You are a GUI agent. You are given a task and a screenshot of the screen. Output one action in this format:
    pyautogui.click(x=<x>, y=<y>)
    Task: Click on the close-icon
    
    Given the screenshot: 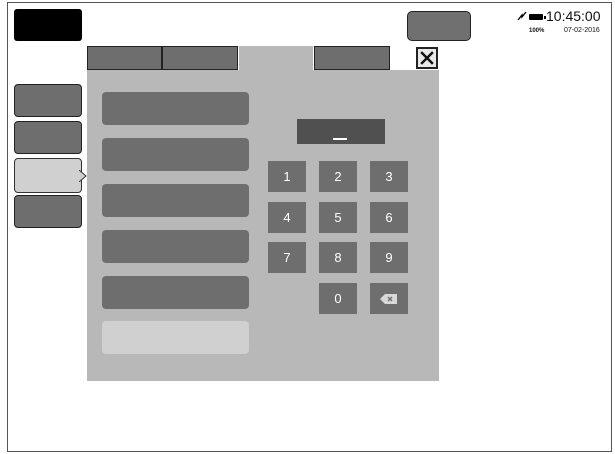 What is the action you would take?
    pyautogui.click(x=427, y=58)
    